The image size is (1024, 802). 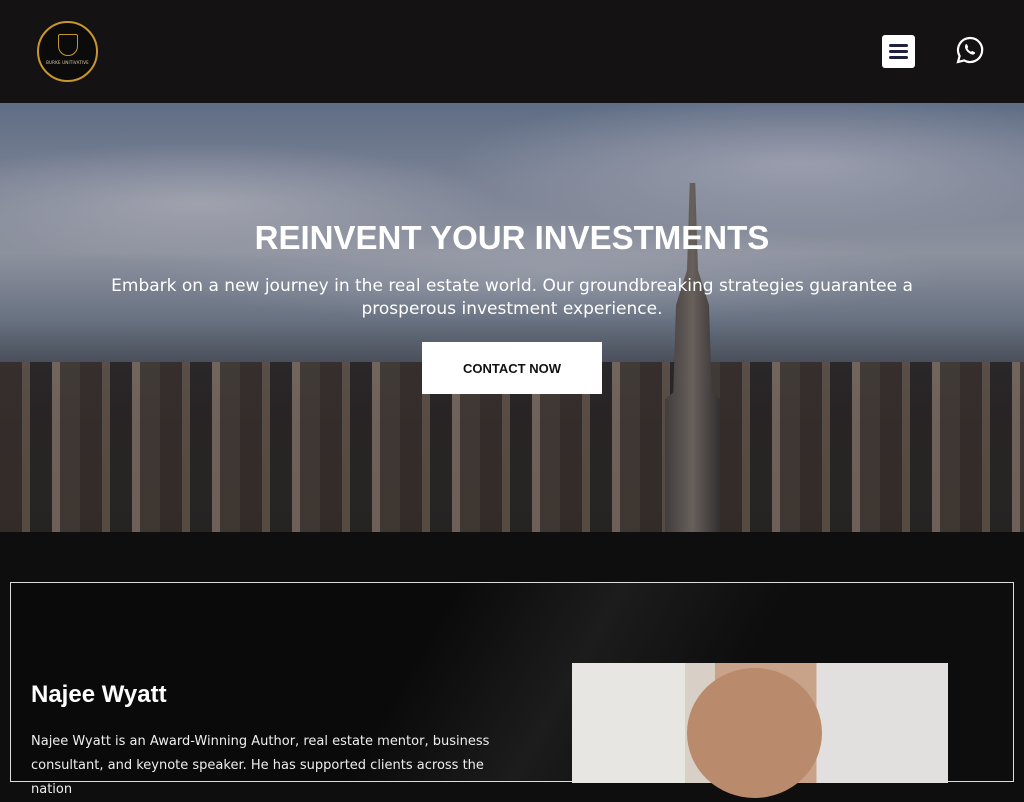 I want to click on portrait, so click(x=754, y=733).